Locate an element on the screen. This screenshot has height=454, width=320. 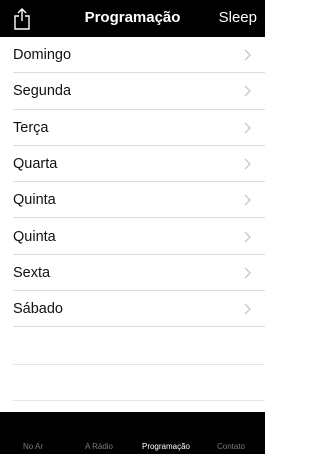
day-label: Domingo is located at coordinates (42, 55).